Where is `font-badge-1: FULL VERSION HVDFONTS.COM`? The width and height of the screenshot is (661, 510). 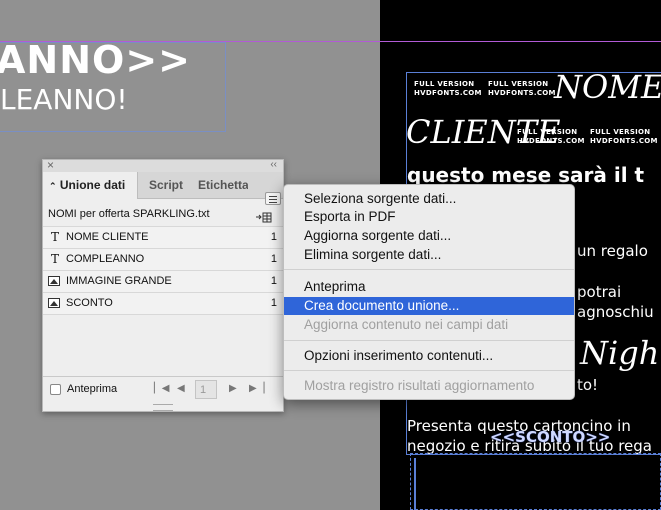 font-badge-1: FULL VERSION HVDFONTS.COM is located at coordinates (448, 88).